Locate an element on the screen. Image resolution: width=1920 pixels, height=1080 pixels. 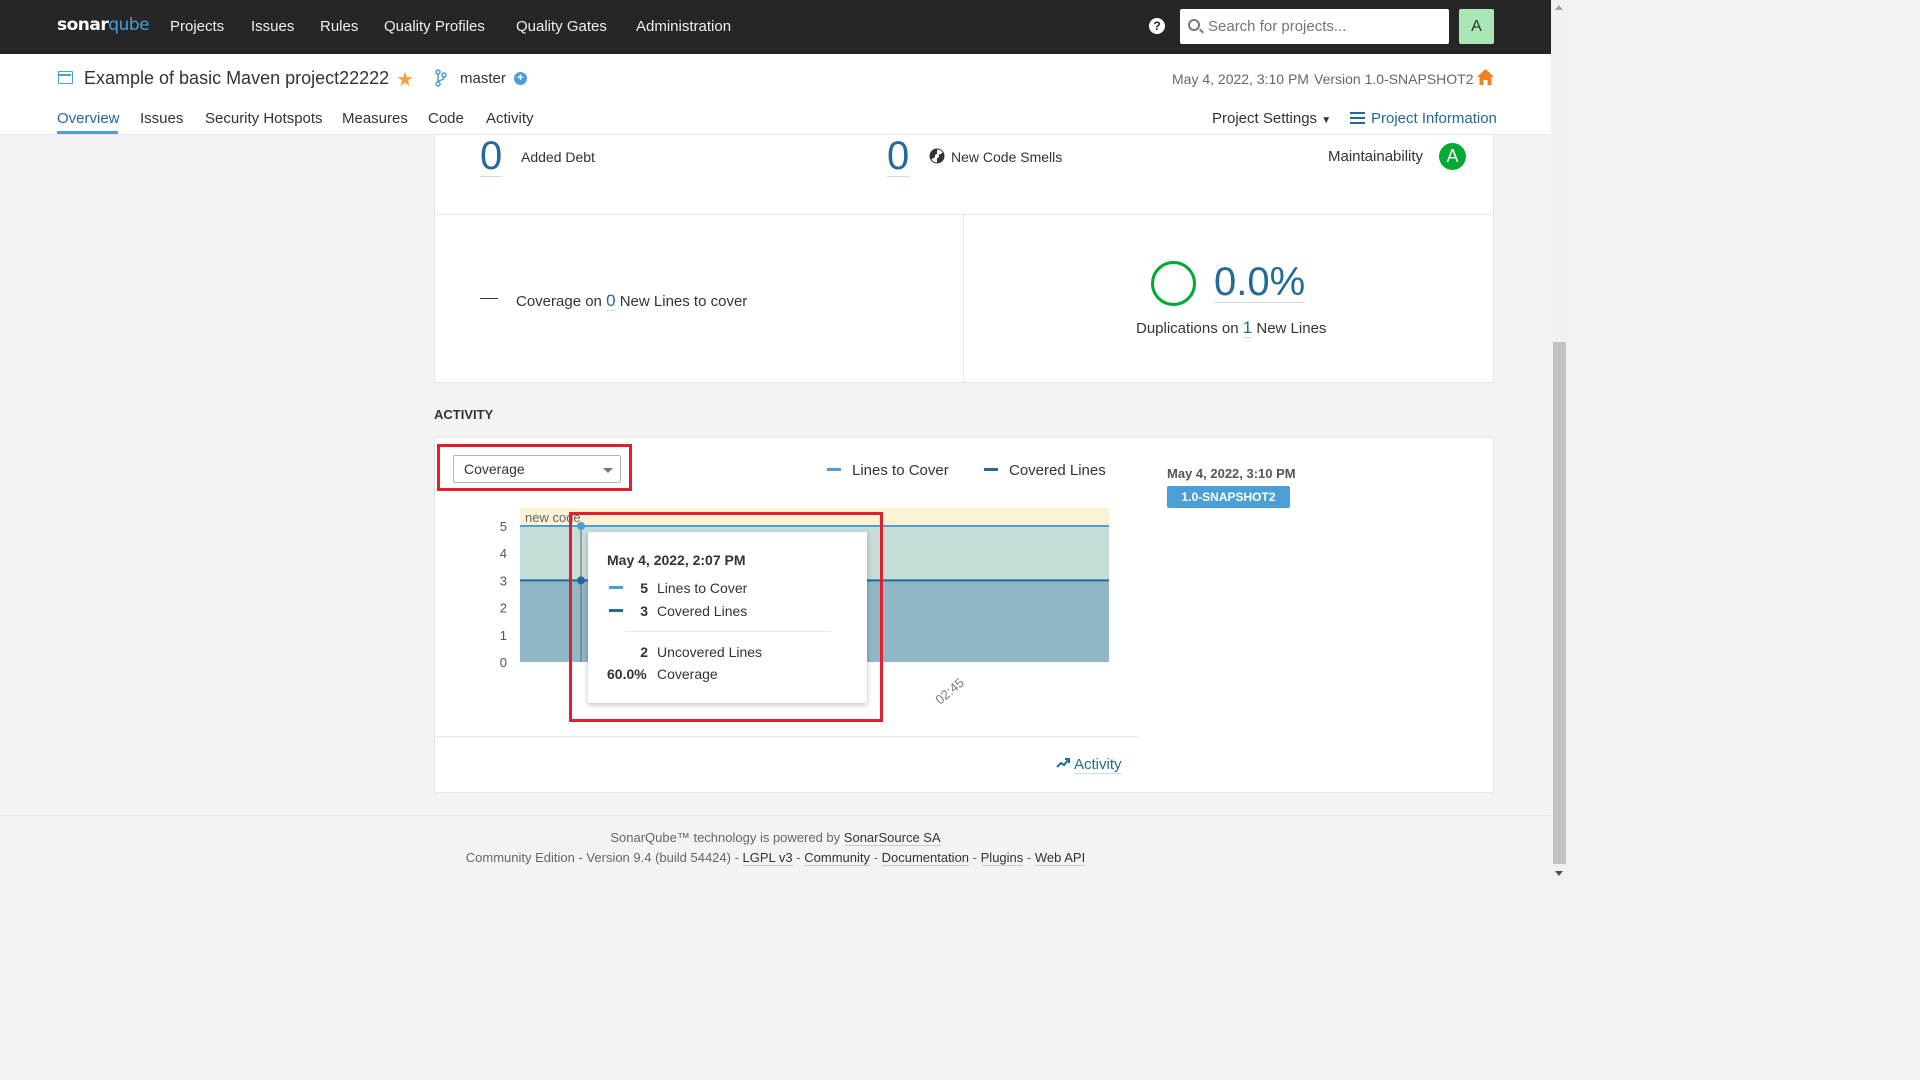
search-icon is located at coordinates (1194, 25).